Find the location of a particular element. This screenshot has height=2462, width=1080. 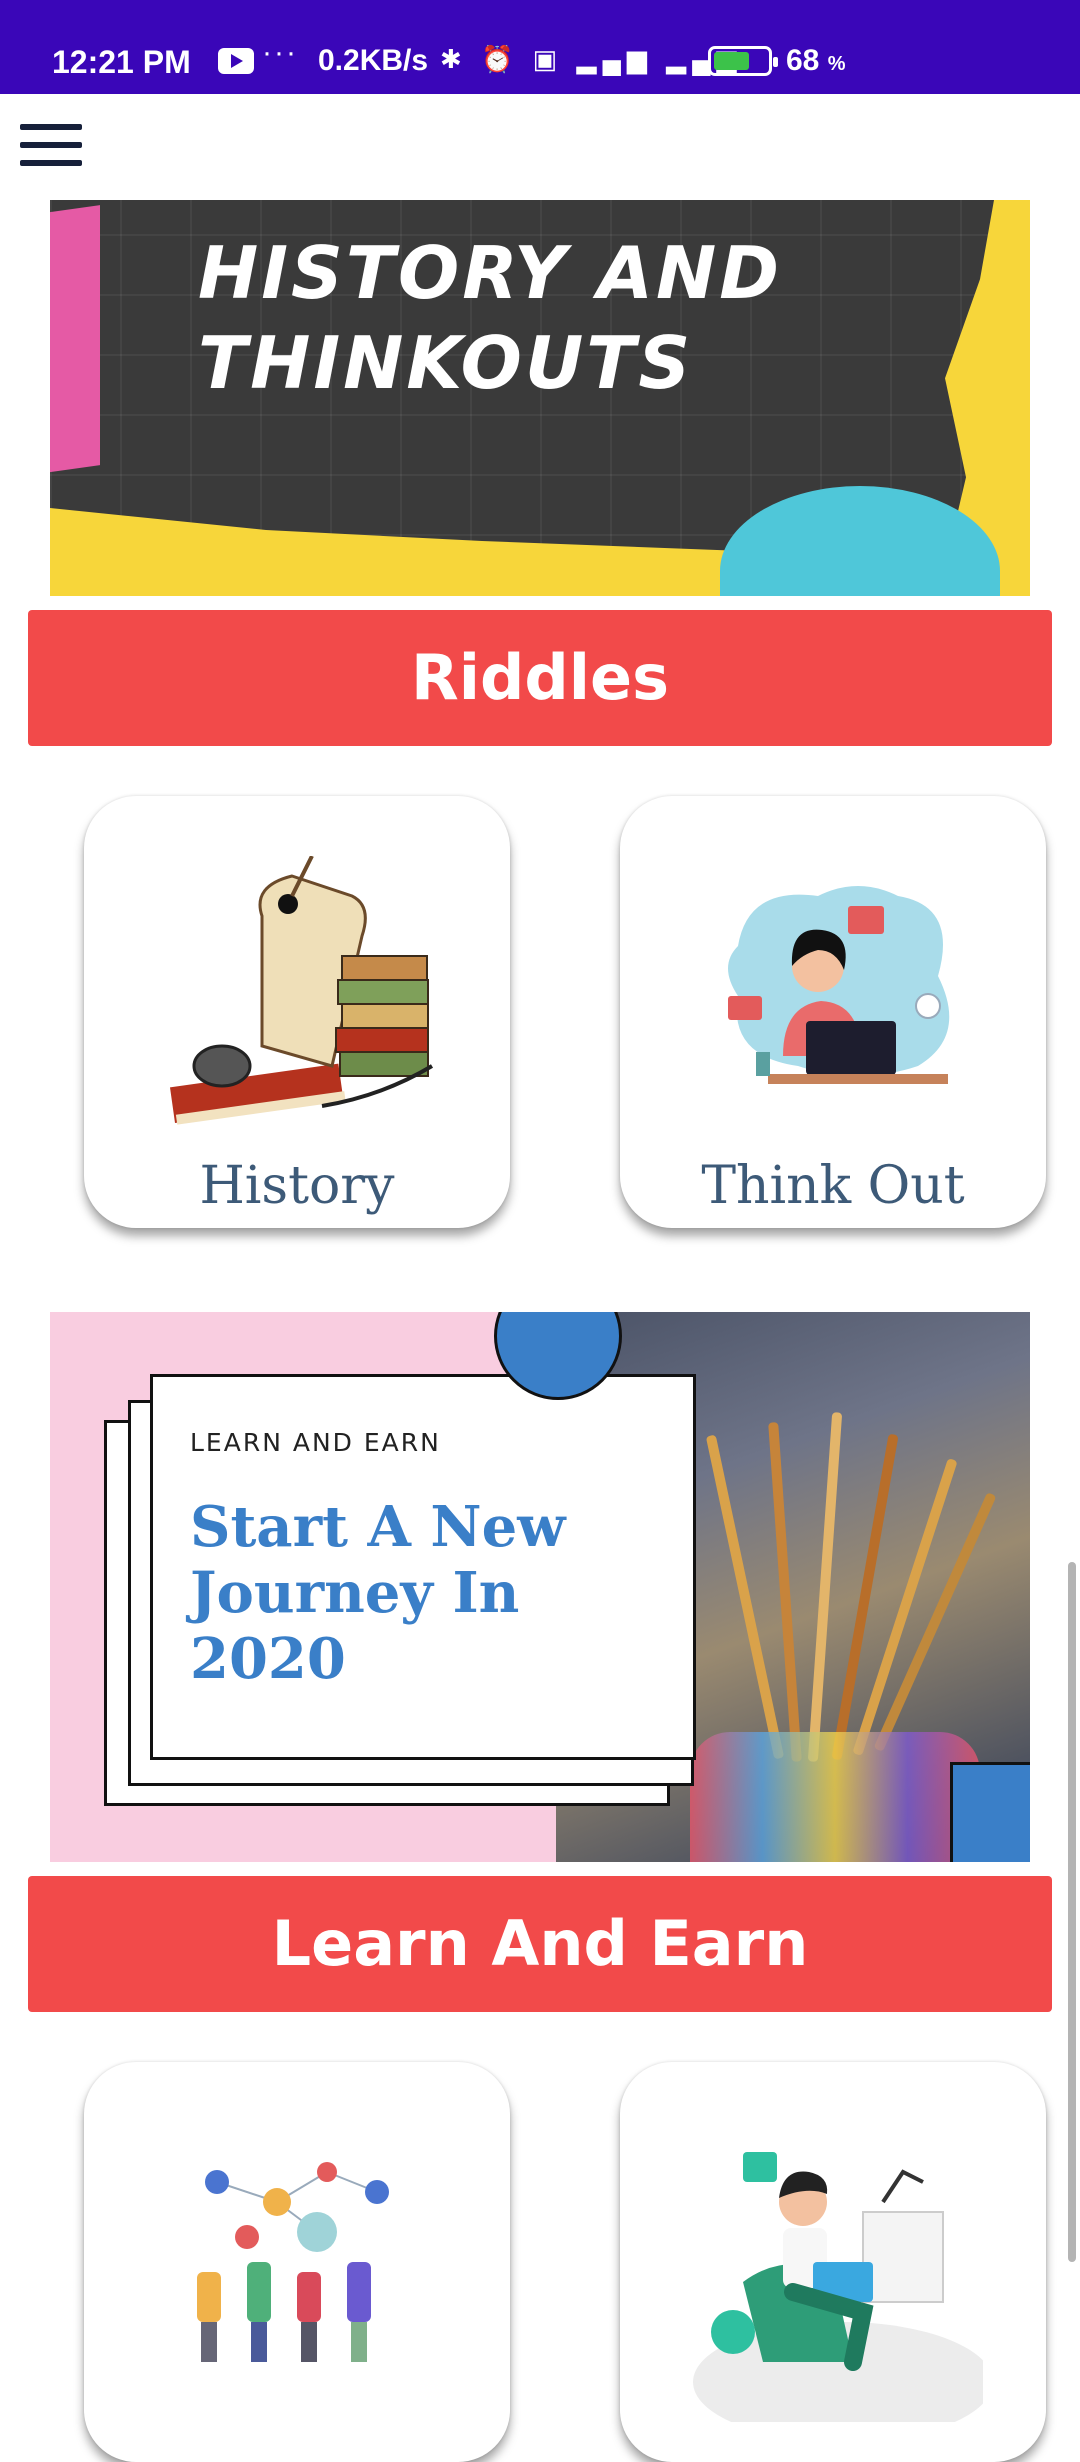

think-out-card: Think Out is located at coordinates (833, 1012).